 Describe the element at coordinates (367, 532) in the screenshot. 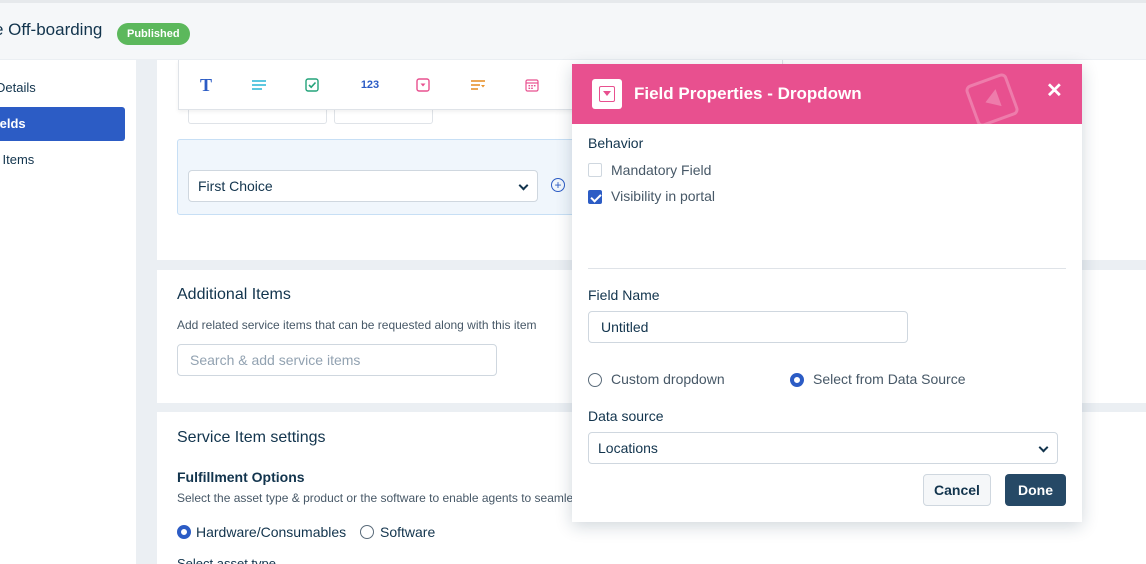

I see `software-radio` at that location.